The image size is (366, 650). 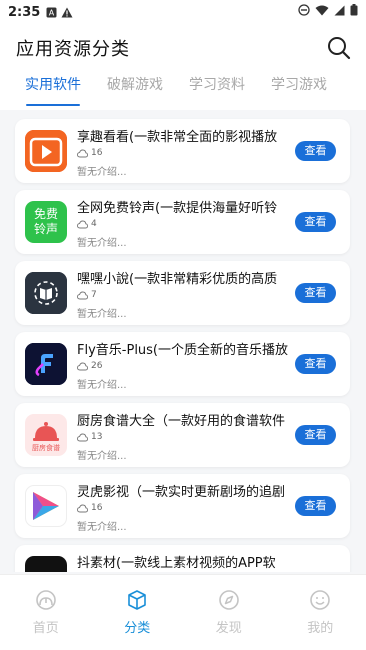 I want to click on tab-utility-software: 实用软件, so click(x=53, y=90).